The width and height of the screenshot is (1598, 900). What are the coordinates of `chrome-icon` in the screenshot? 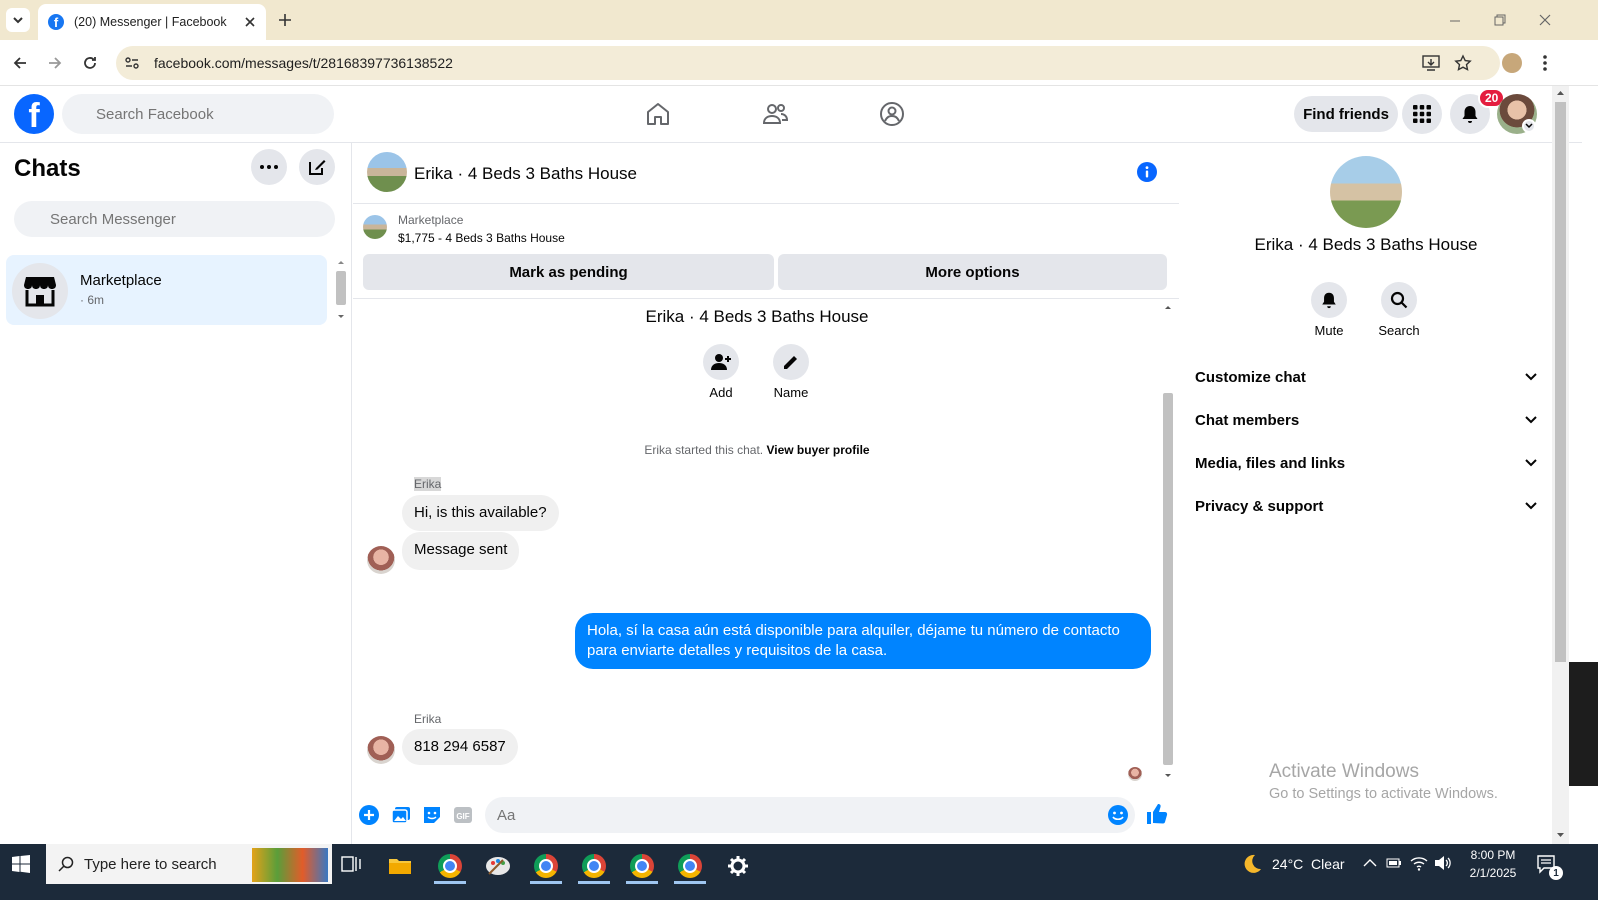 It's located at (450, 866).